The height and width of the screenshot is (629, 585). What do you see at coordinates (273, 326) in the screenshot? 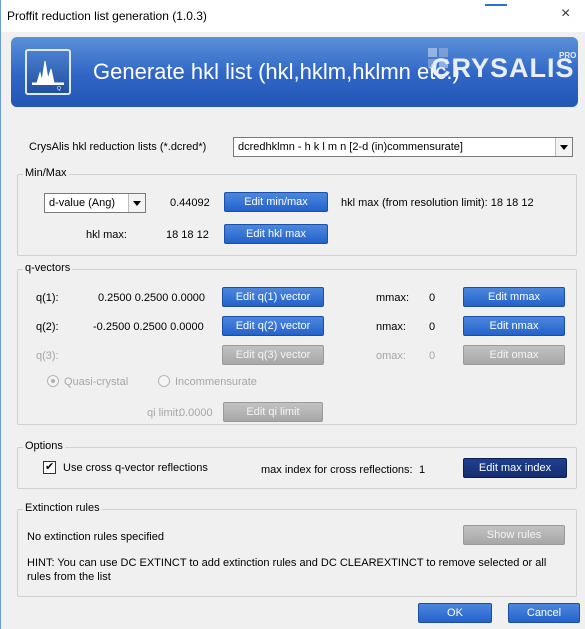
I see `edit-q2-vector-button: Edit q(2) vector` at bounding box center [273, 326].